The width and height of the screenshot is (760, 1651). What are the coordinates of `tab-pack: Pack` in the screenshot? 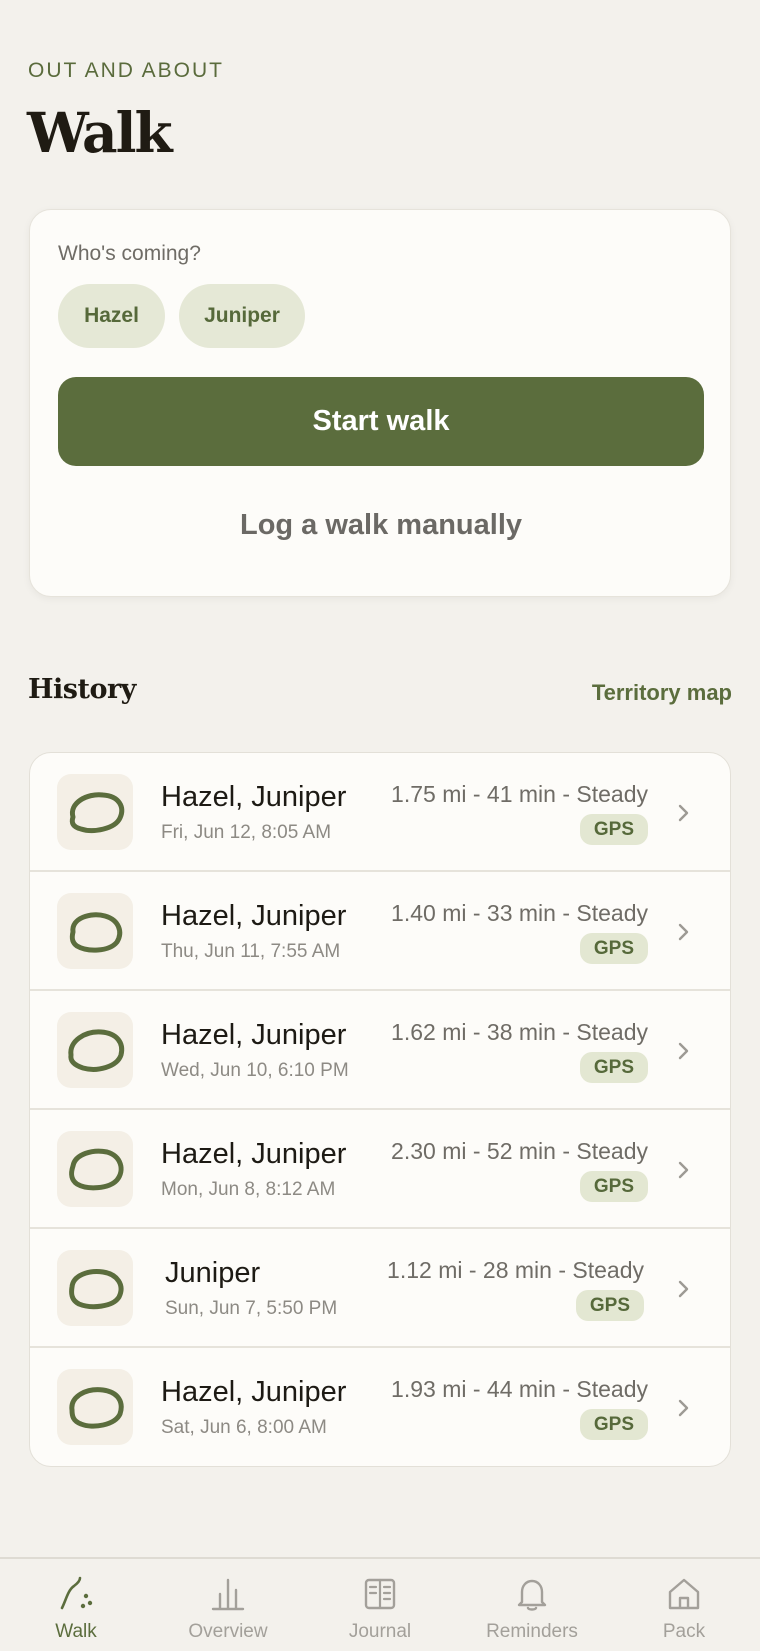 It's located at (684, 1605).